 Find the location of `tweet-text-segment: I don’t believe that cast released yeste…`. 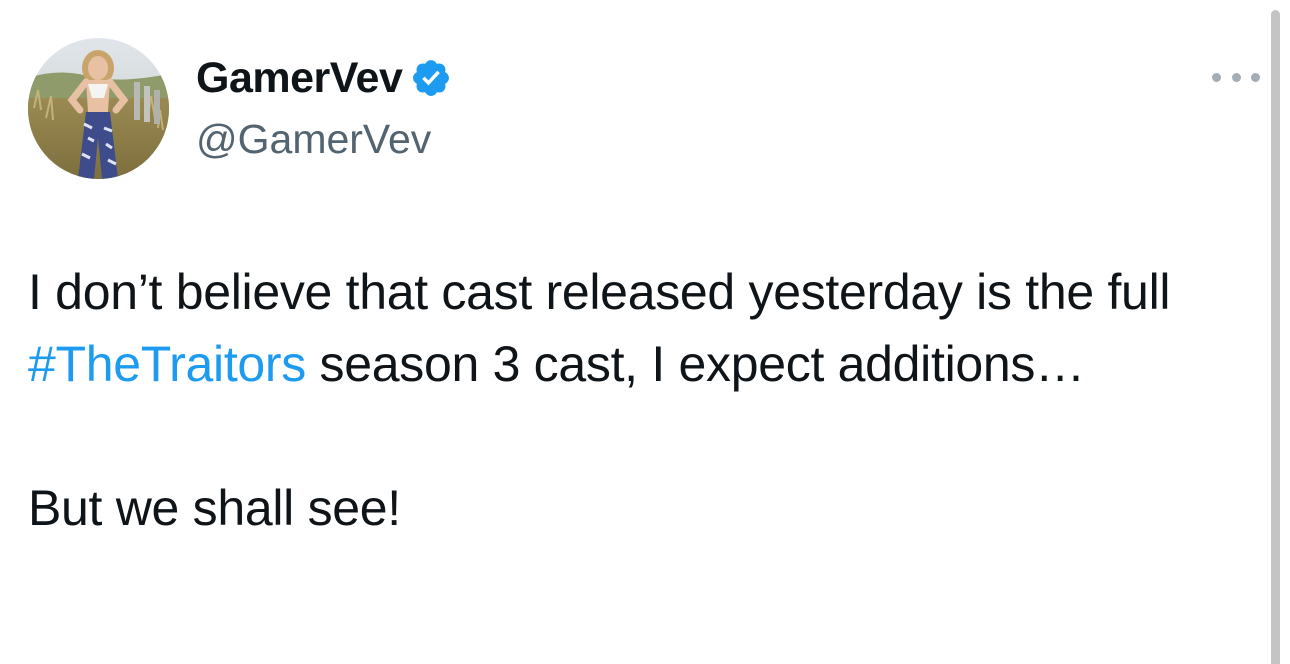

tweet-text-segment: I don’t believe that cast released yeste… is located at coordinates (599, 292).